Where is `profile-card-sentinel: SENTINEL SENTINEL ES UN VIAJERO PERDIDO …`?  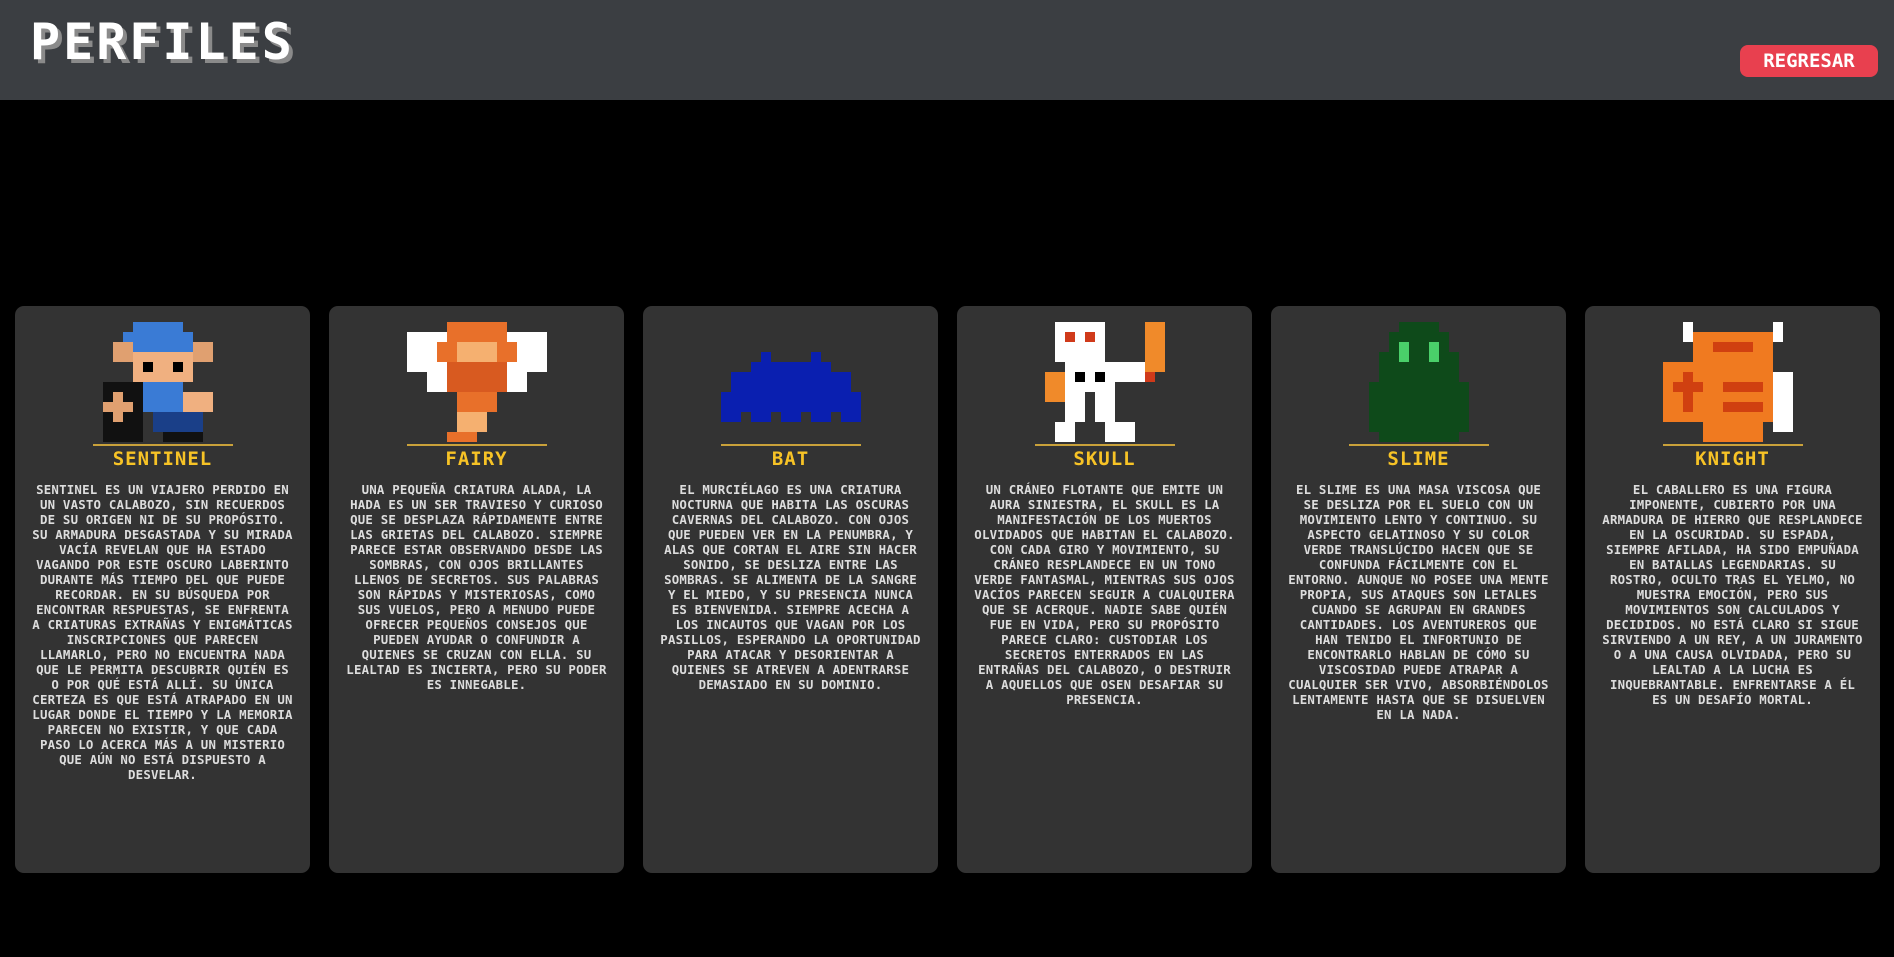 profile-card-sentinel: SENTINEL SENTINEL ES UN VIAJERO PERDIDO … is located at coordinates (162, 589).